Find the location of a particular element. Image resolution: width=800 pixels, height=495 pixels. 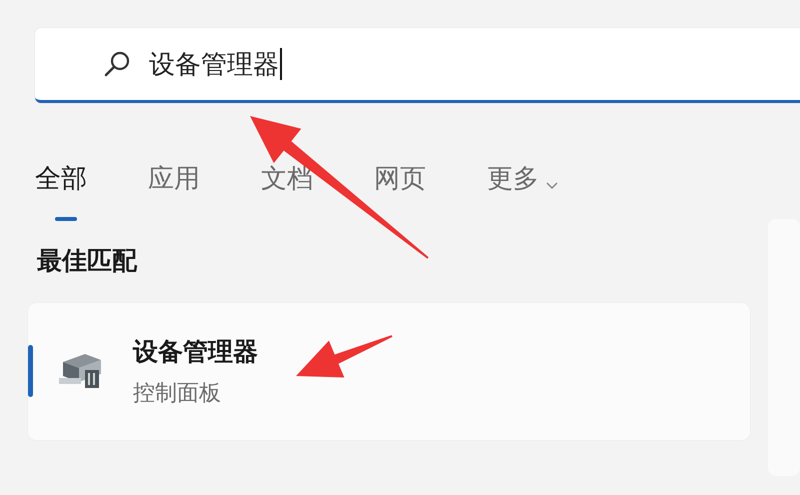

section-heading: 最佳匹配 is located at coordinates (87, 261).